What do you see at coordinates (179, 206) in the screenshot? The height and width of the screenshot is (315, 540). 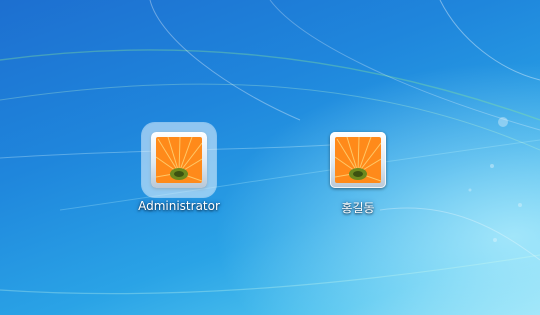 I see `user-name-label: Administrator` at bounding box center [179, 206].